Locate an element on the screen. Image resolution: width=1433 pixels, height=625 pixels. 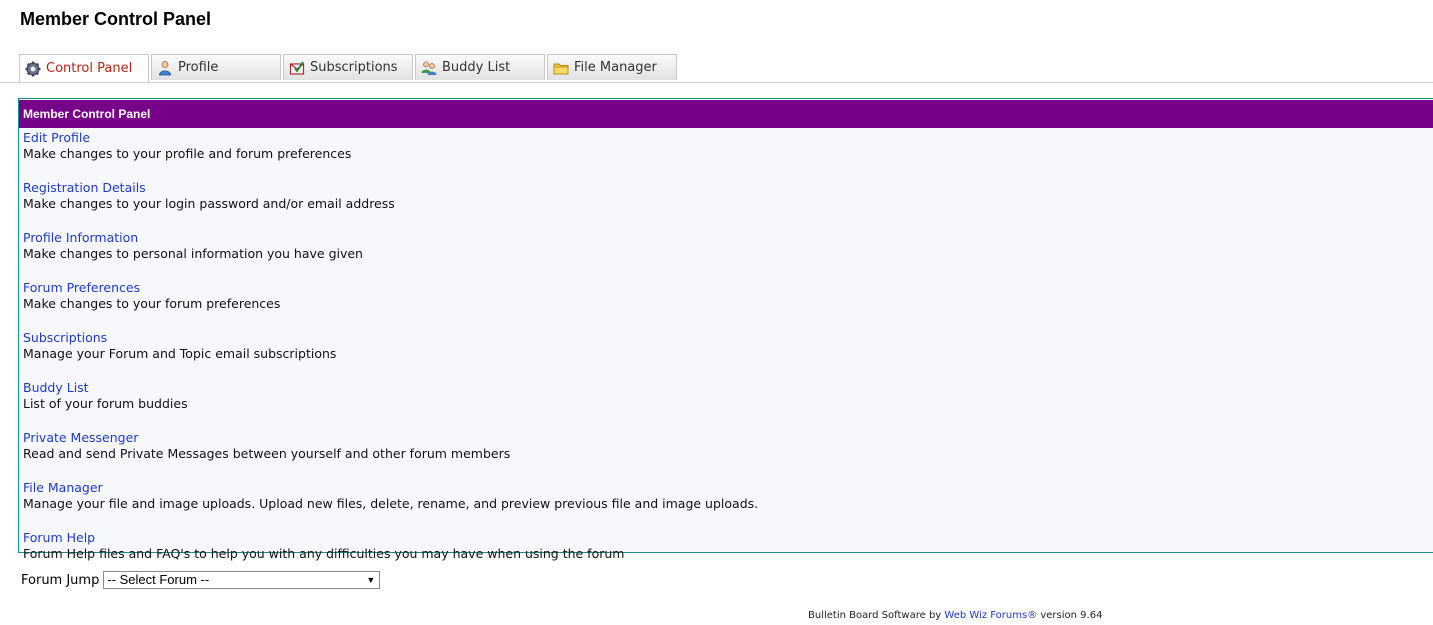
private-messenger-link: Private Messenger is located at coordinates (728, 438).